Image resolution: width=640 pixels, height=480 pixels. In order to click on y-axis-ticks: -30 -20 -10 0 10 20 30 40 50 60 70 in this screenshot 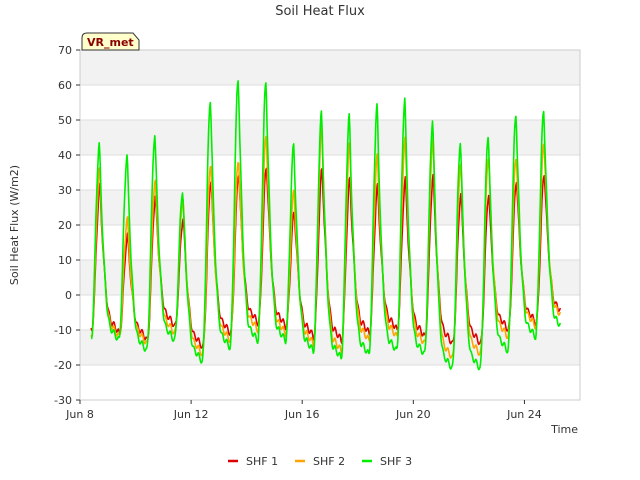, I will do `click(67, 225)`.